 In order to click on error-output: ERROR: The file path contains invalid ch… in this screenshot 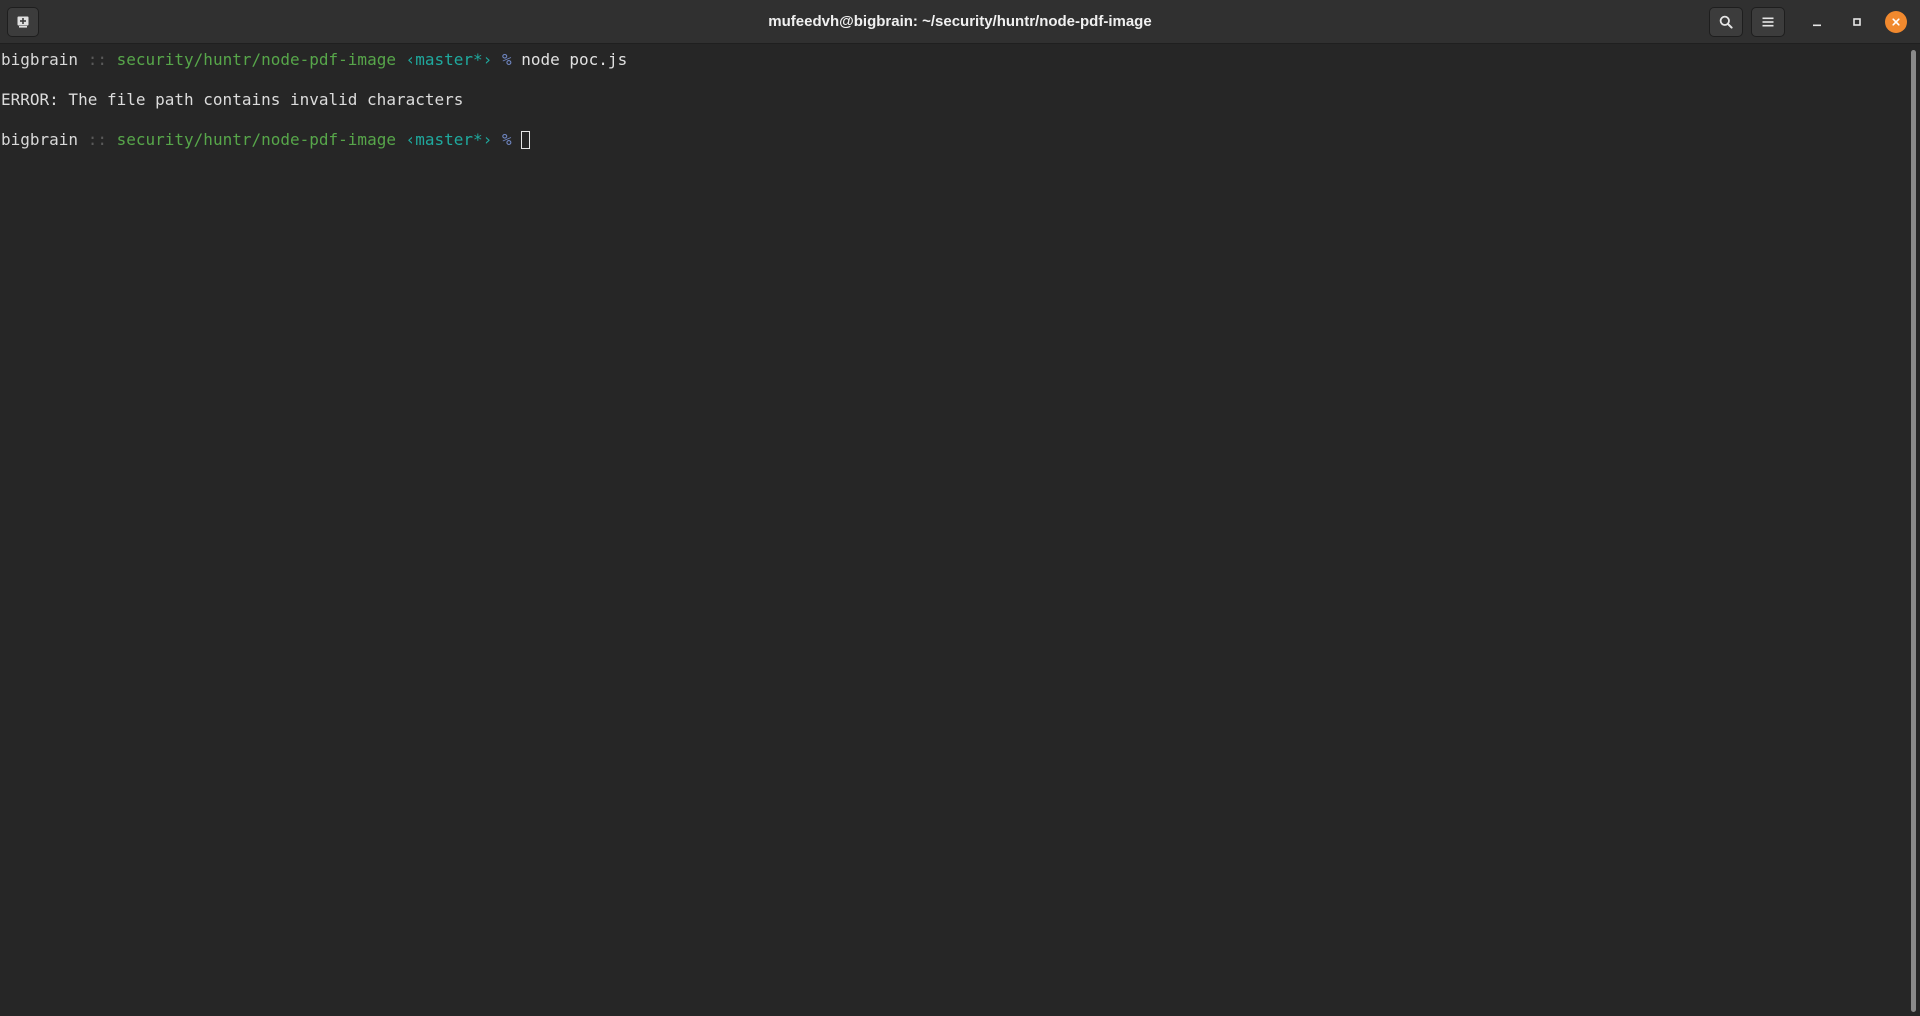, I will do `click(232, 99)`.